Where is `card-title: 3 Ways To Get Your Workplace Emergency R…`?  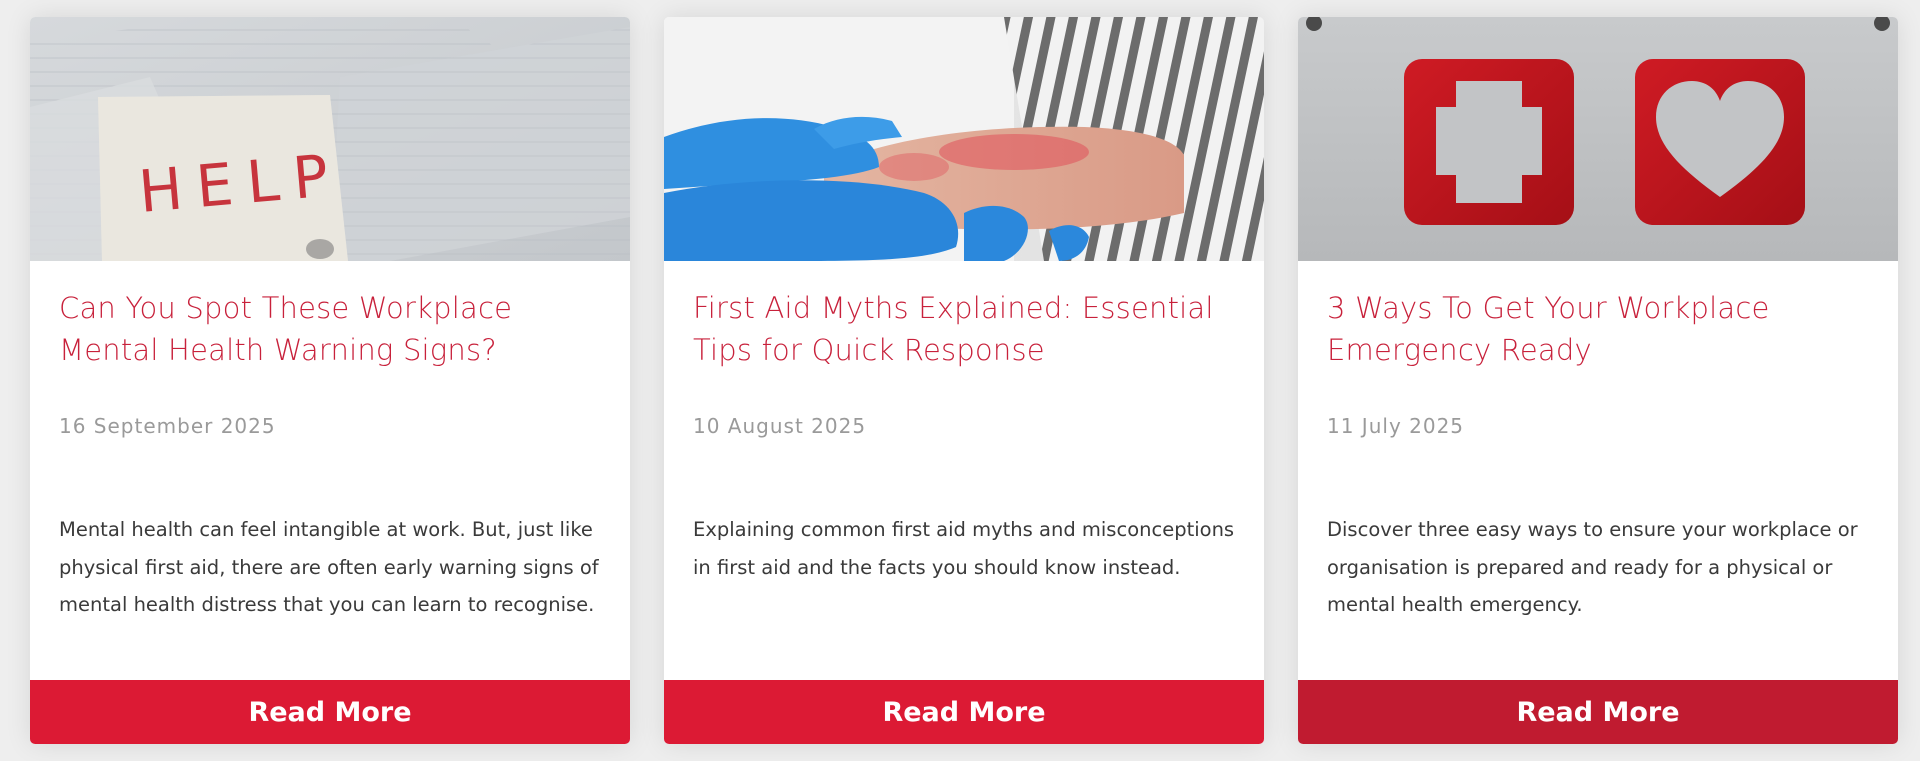 card-title: 3 Ways To Get Your Workplace Emergency R… is located at coordinates (1599, 329).